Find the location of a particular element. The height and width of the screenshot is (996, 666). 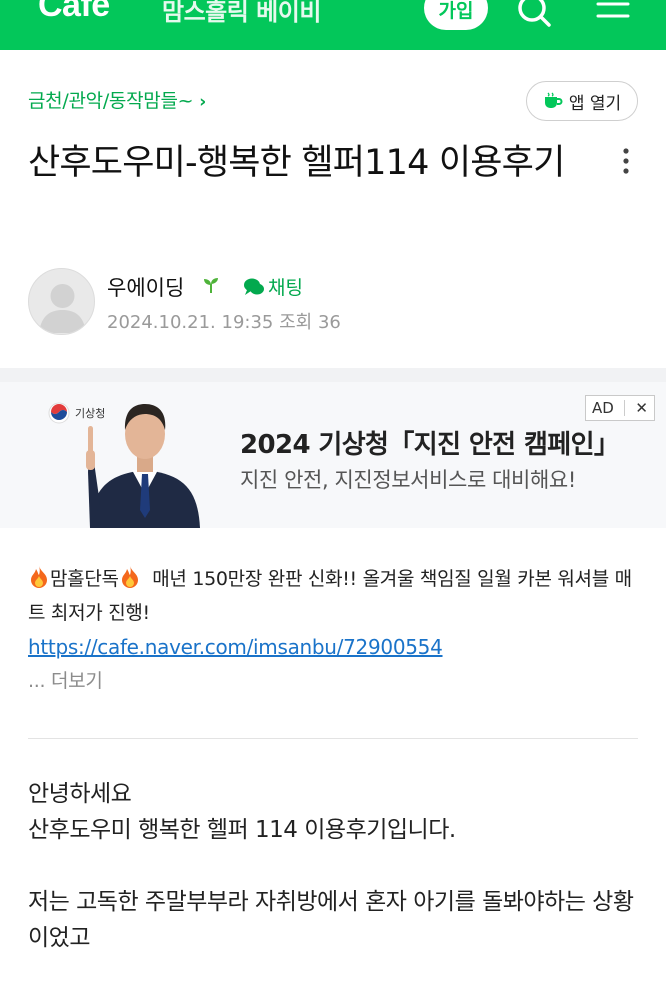

top-header: Cafe 맘스홀릭 베이비 가입 is located at coordinates (333, 25).